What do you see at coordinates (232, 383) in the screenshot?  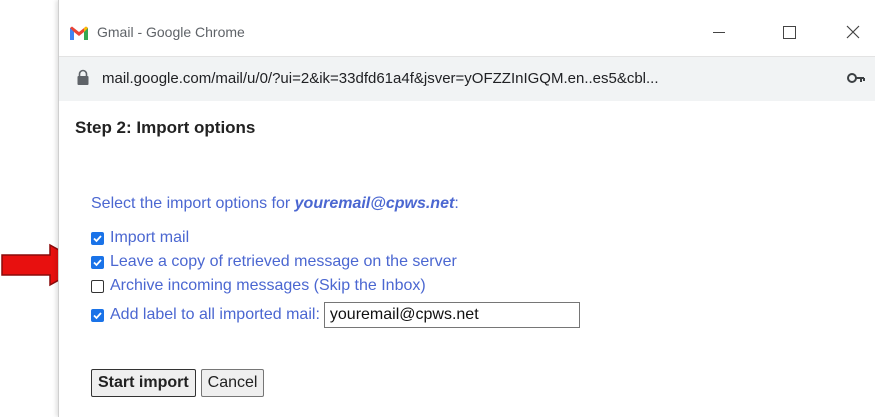 I see `cancel-button: Cancel` at bounding box center [232, 383].